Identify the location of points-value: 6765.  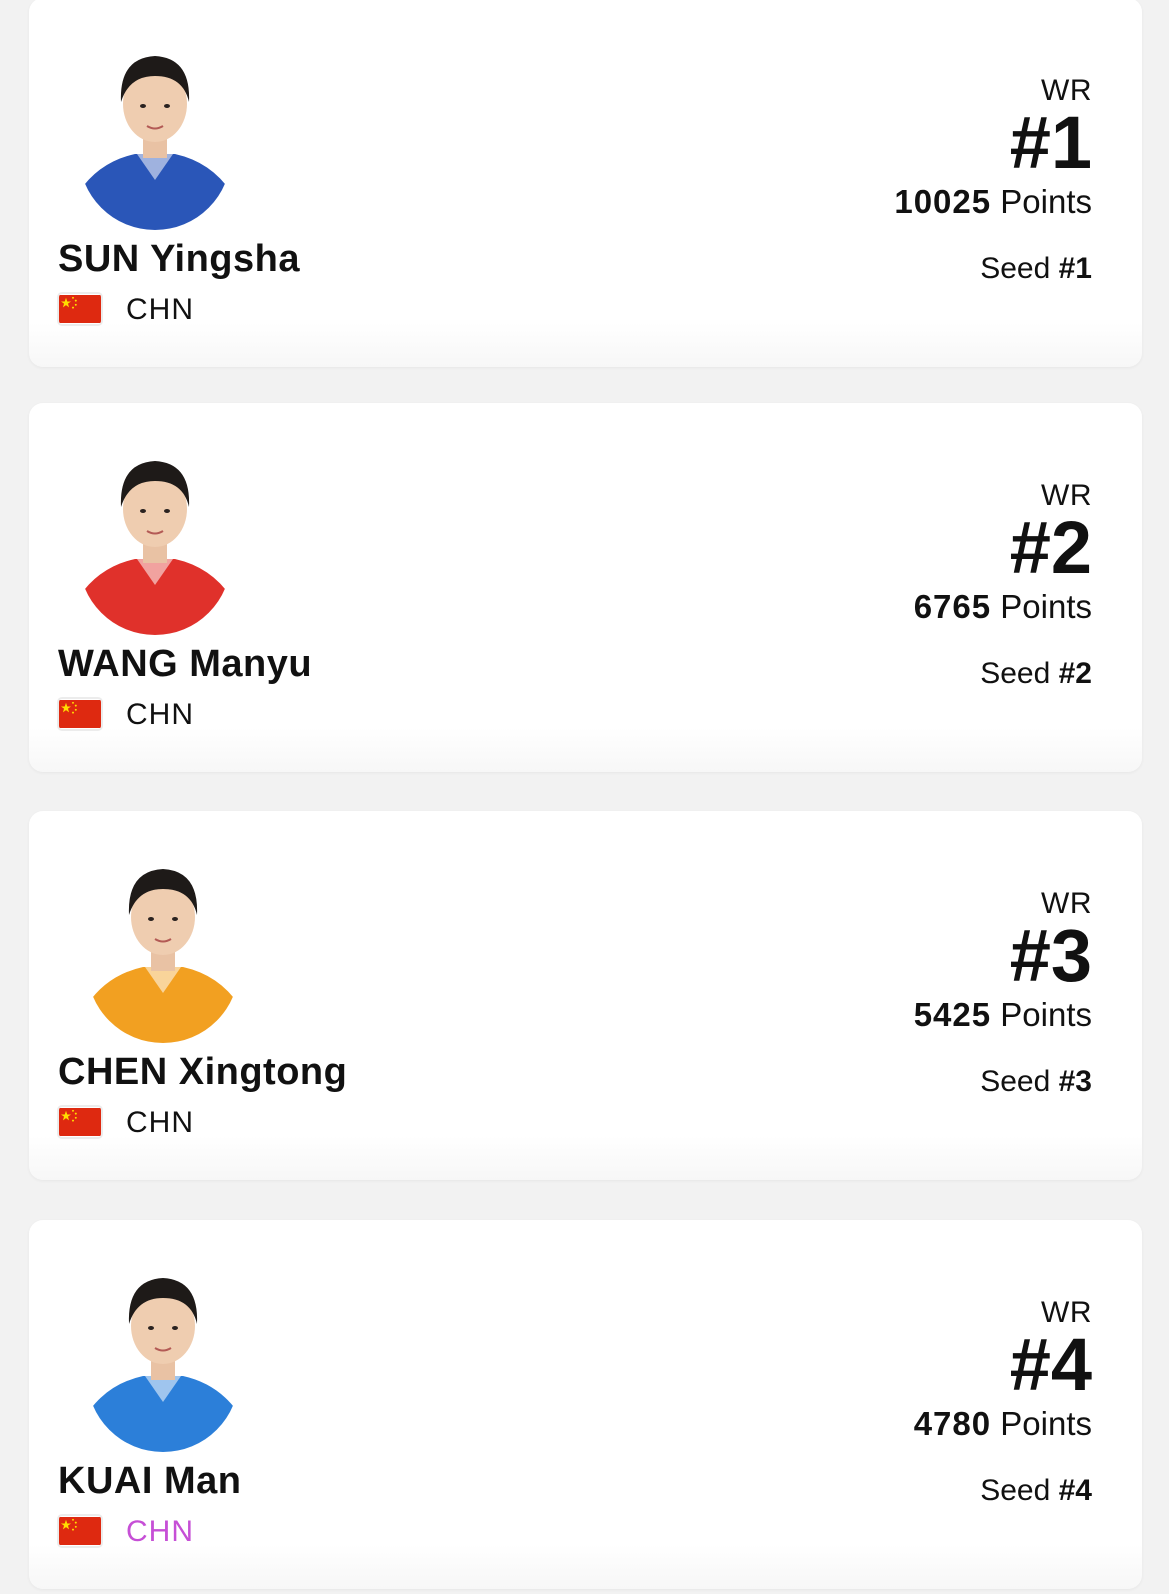
(952, 606).